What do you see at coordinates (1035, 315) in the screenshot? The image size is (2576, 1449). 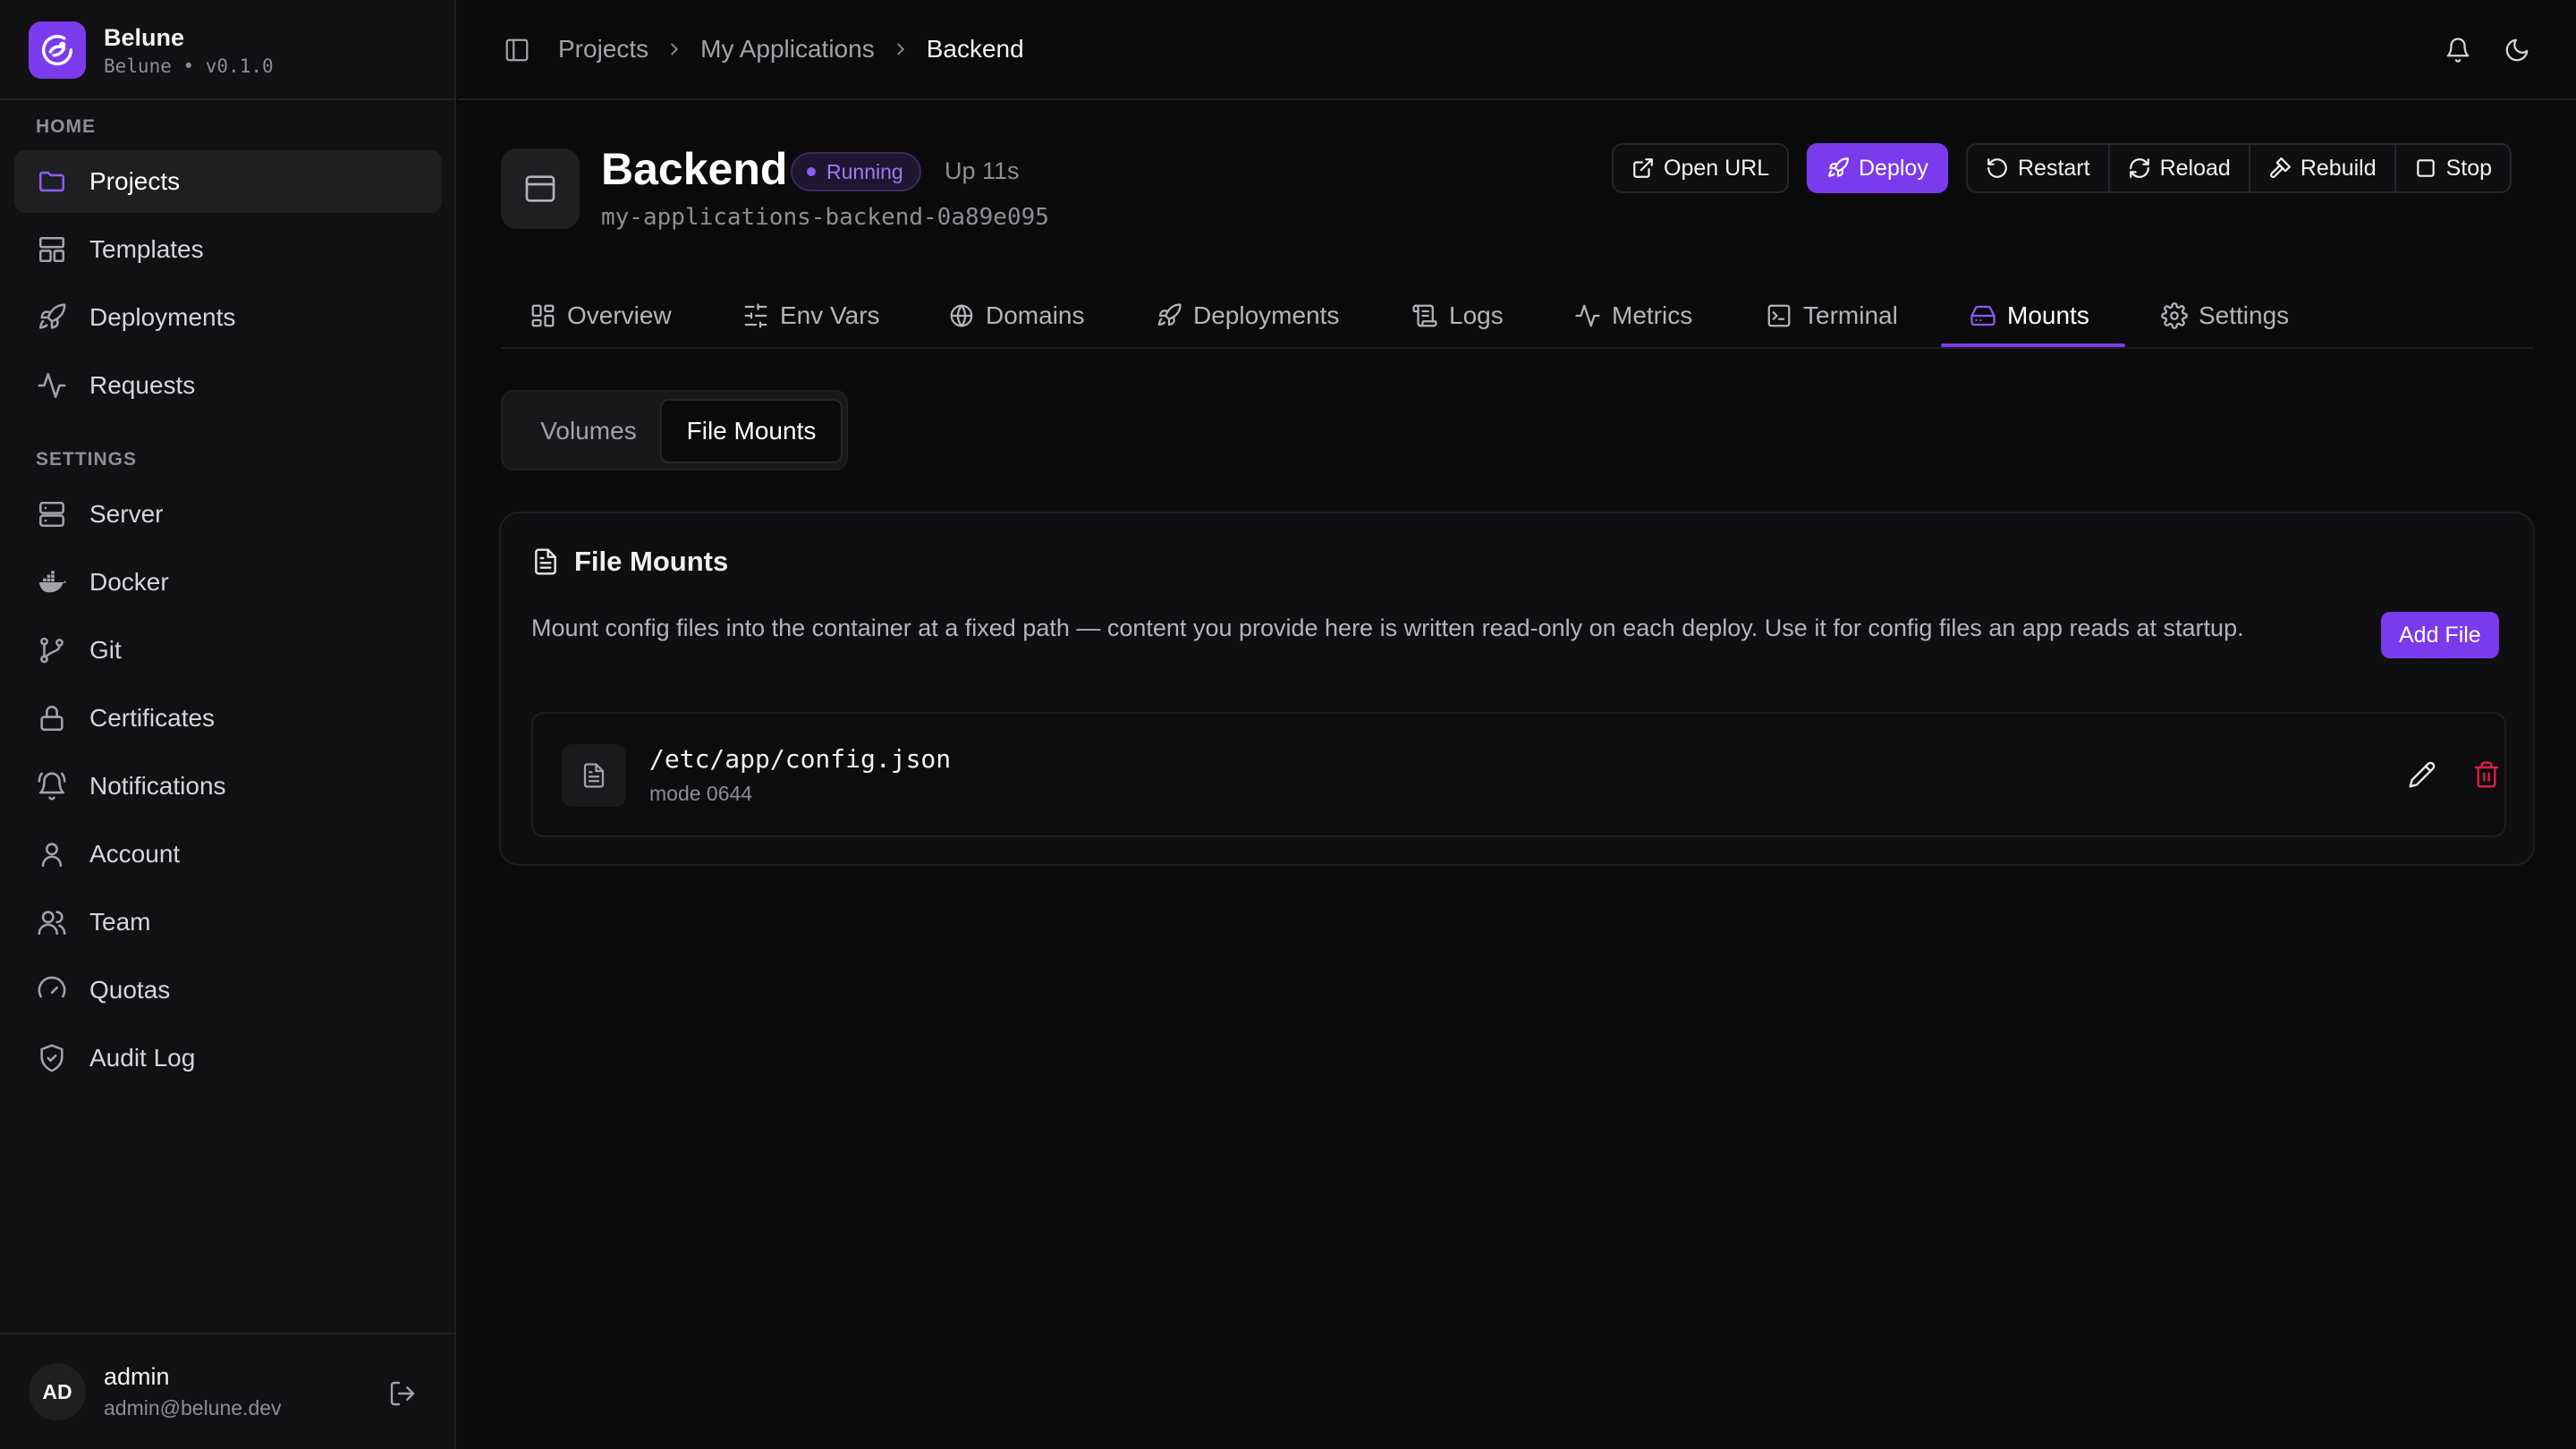 I see `tab-label: Domains` at bounding box center [1035, 315].